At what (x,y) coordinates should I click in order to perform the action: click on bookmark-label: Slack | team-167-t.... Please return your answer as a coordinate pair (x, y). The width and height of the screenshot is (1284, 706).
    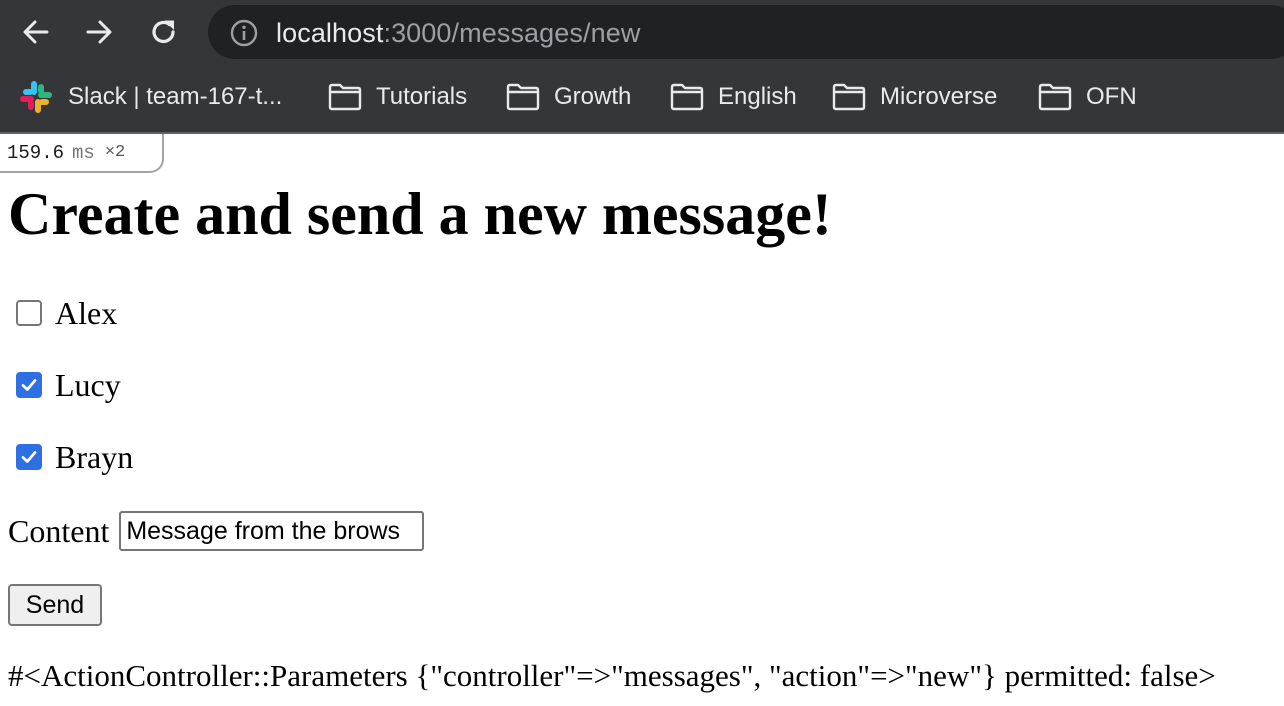
    Looking at the image, I should click on (175, 96).